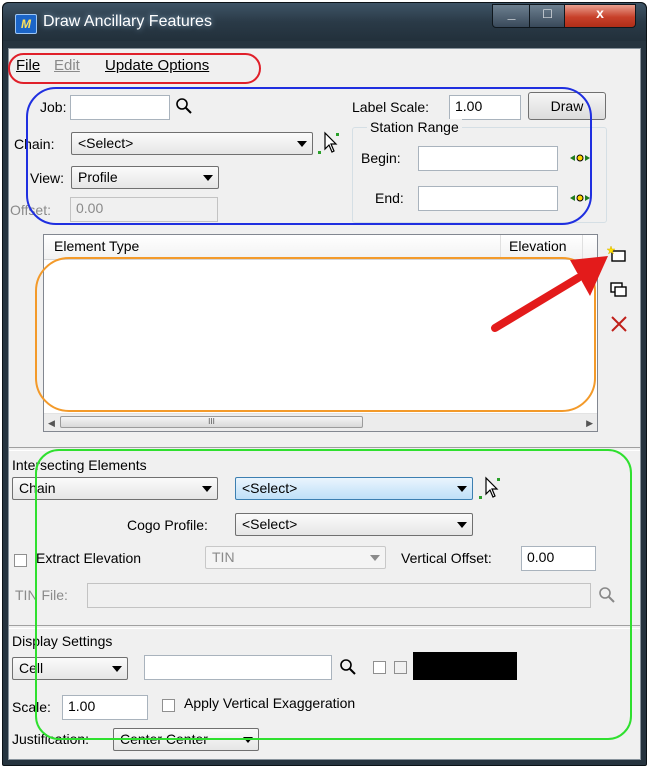 This screenshot has height=769, width=651. I want to click on apply-vertical-exaggeration-label: Apply Vertical Exaggeration, so click(270, 703).